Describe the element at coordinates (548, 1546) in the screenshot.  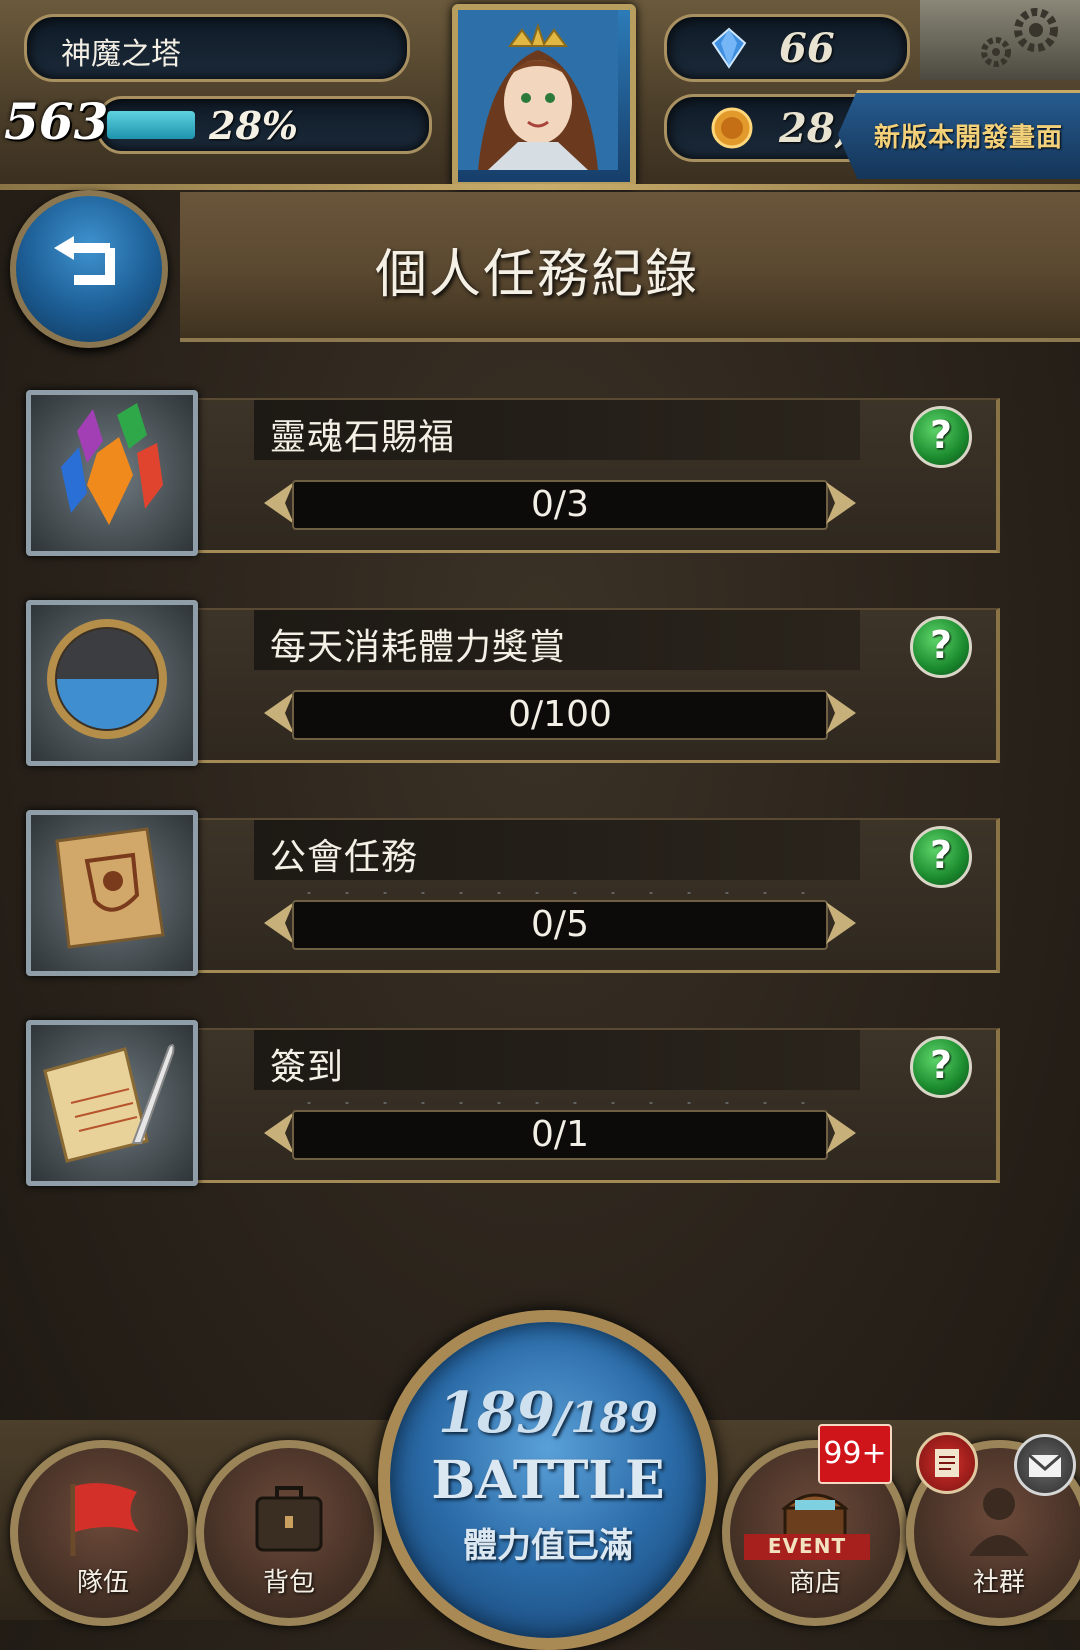
I see `battle-status: 體力值已滿` at that location.